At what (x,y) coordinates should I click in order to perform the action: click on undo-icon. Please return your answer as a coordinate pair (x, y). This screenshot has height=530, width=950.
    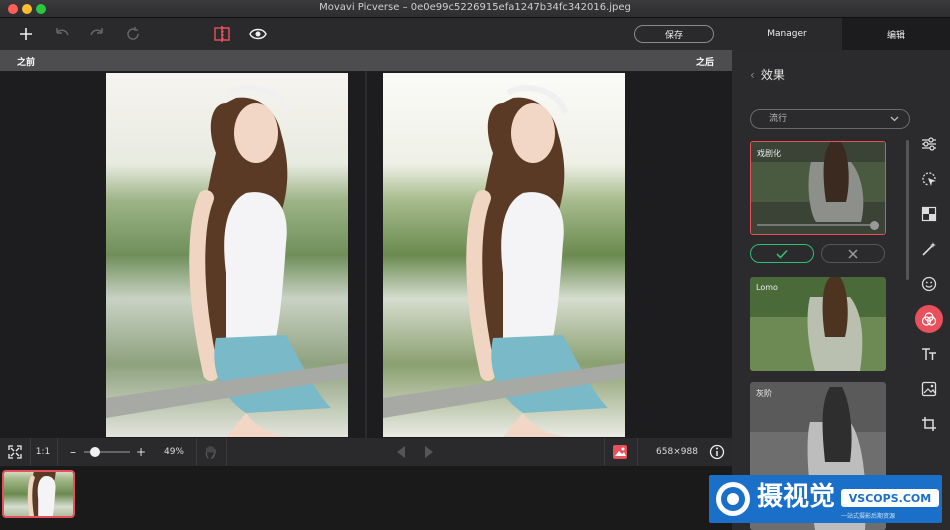
    Looking at the image, I should click on (62, 34).